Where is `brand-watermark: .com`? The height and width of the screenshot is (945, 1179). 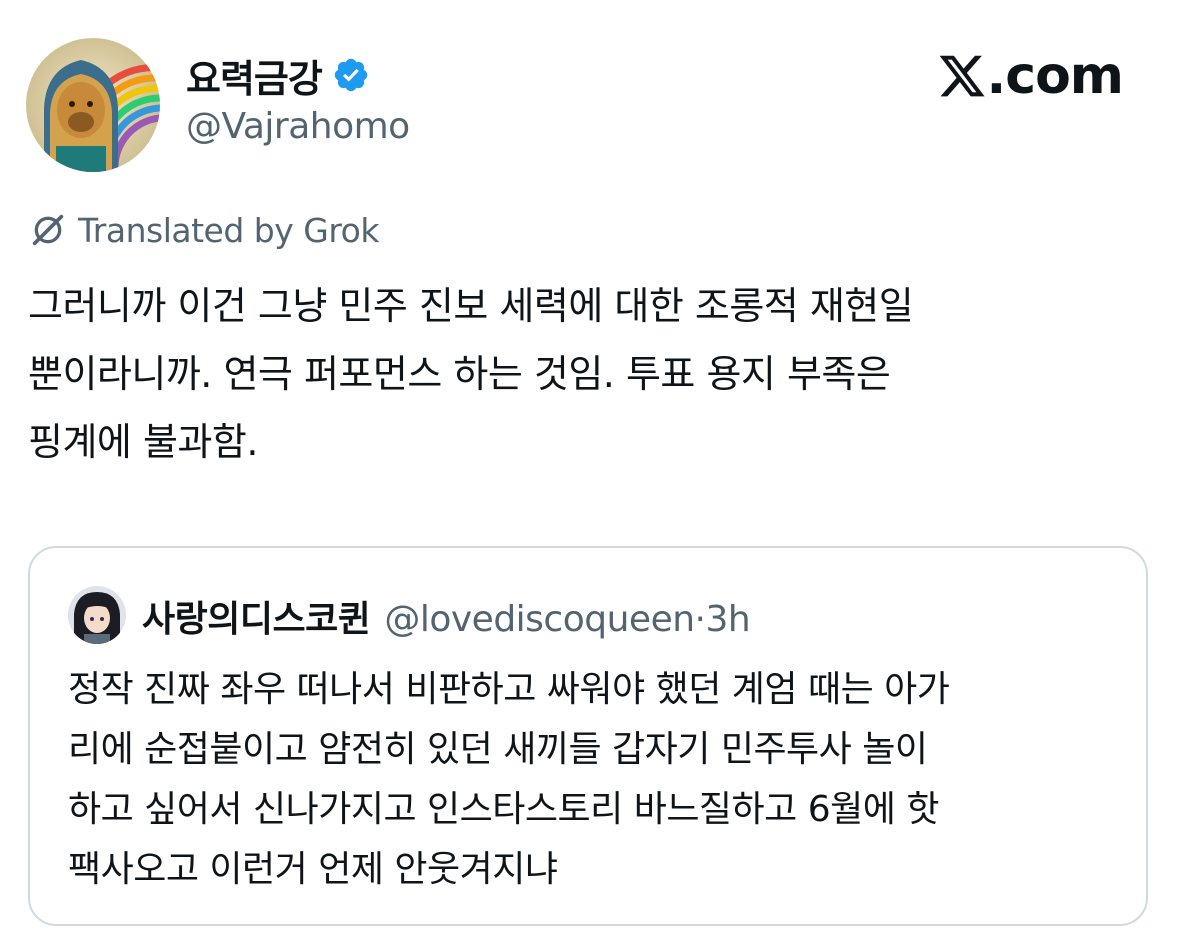 brand-watermark: .com is located at coordinates (1030, 76).